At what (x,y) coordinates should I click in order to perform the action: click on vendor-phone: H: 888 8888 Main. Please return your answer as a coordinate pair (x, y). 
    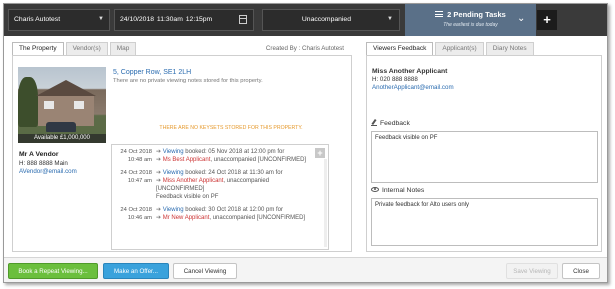
    Looking at the image, I should click on (43, 163).